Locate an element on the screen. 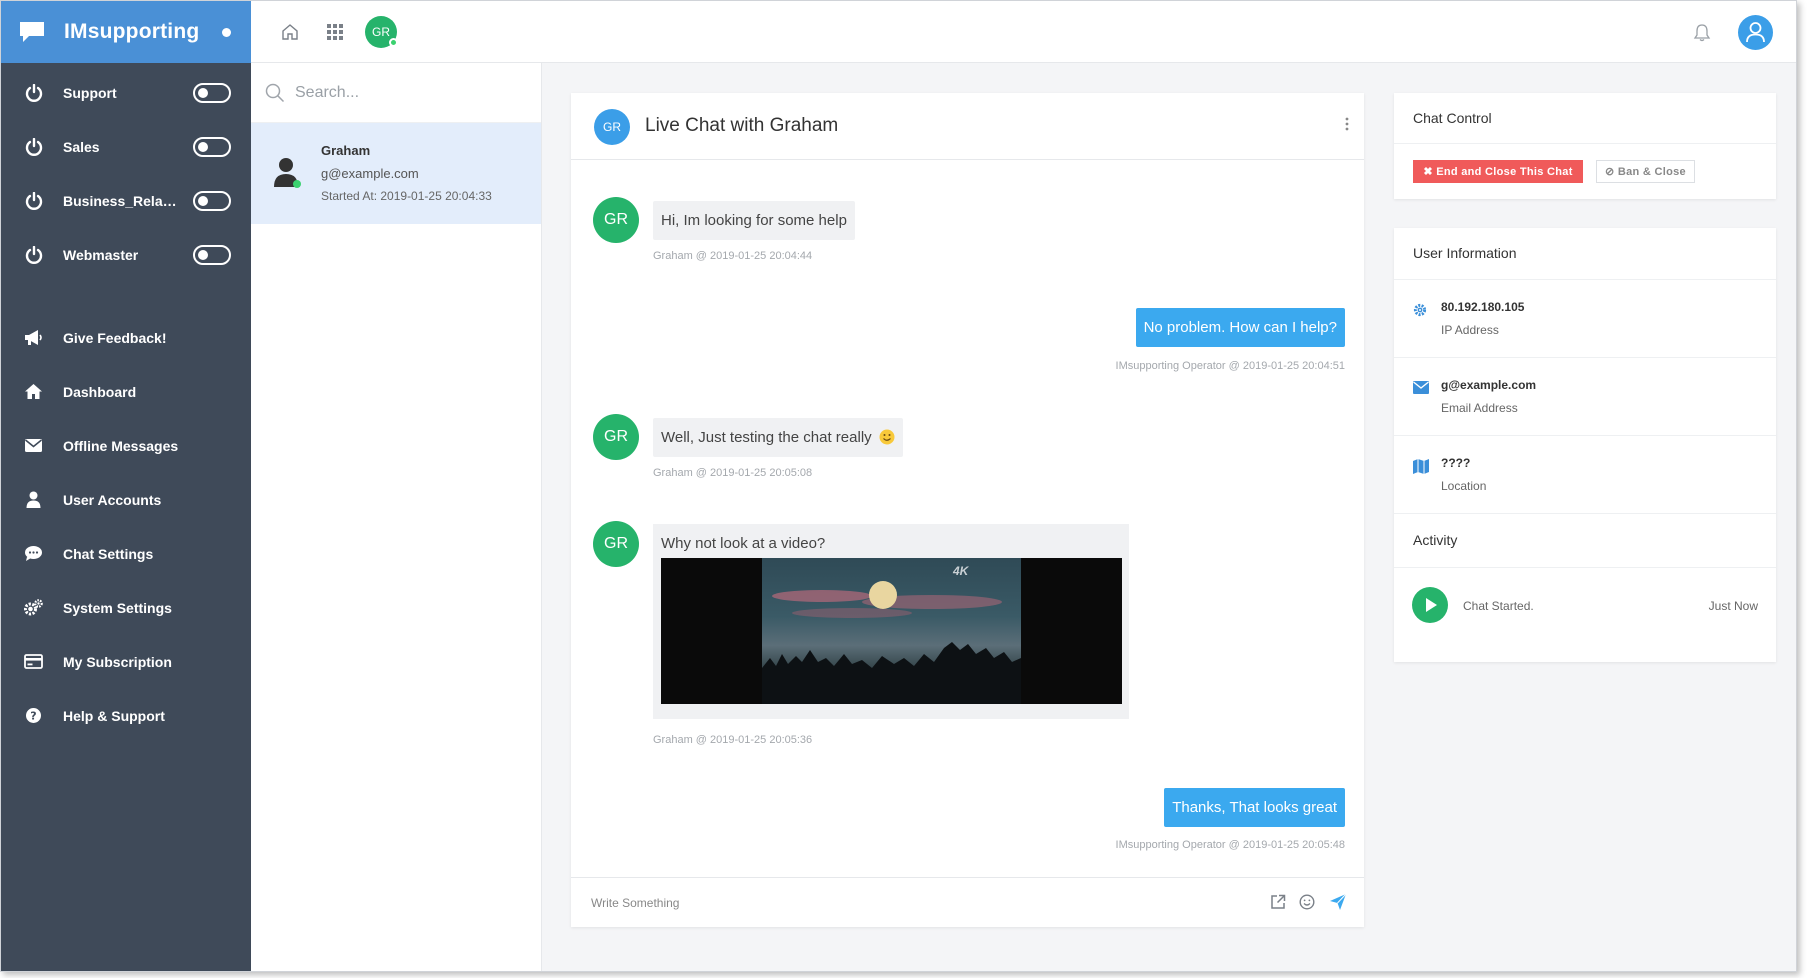 This screenshot has width=1811, height=978. visitor-email: g@example.com is located at coordinates (370, 173).